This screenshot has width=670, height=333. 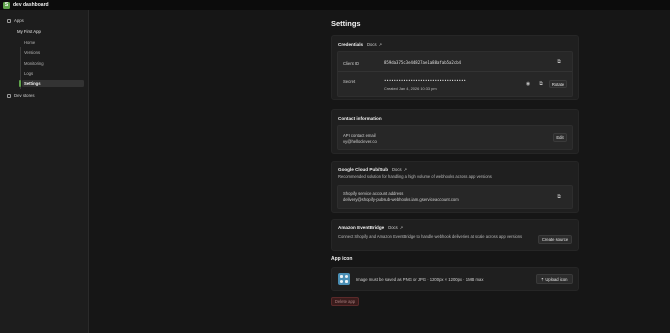 What do you see at coordinates (53, 42) in the screenshot?
I see `sidebar-item-home: Home` at bounding box center [53, 42].